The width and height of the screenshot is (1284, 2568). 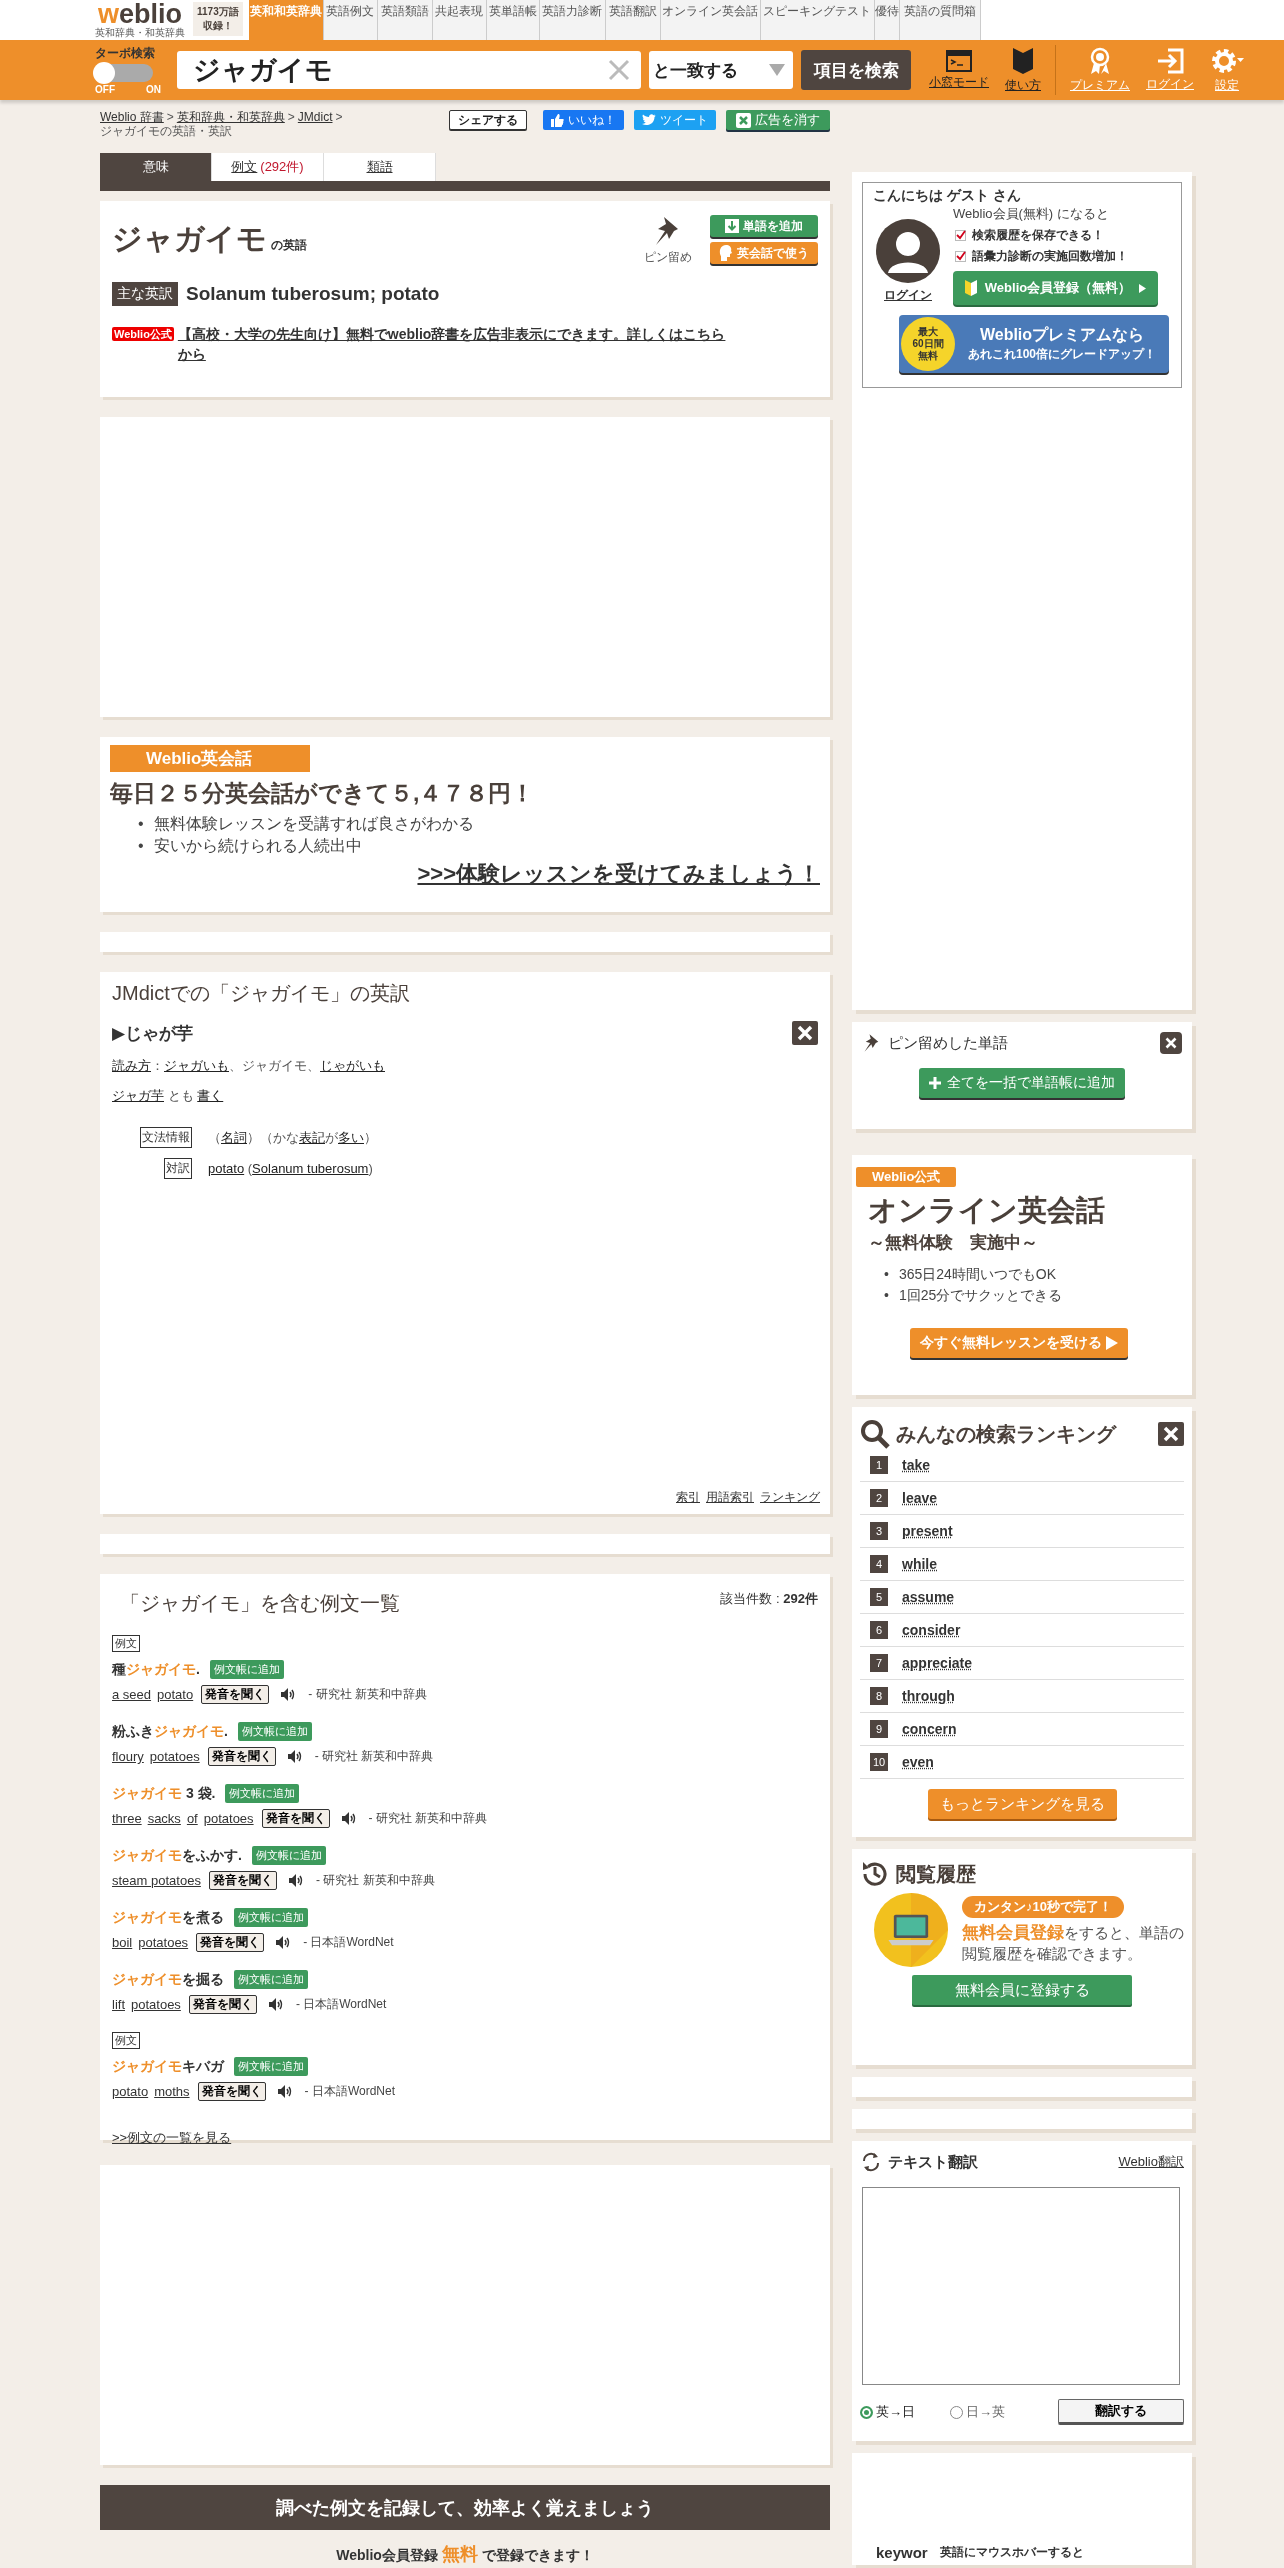 I want to click on english-word-link: of, so click(x=192, y=1818).